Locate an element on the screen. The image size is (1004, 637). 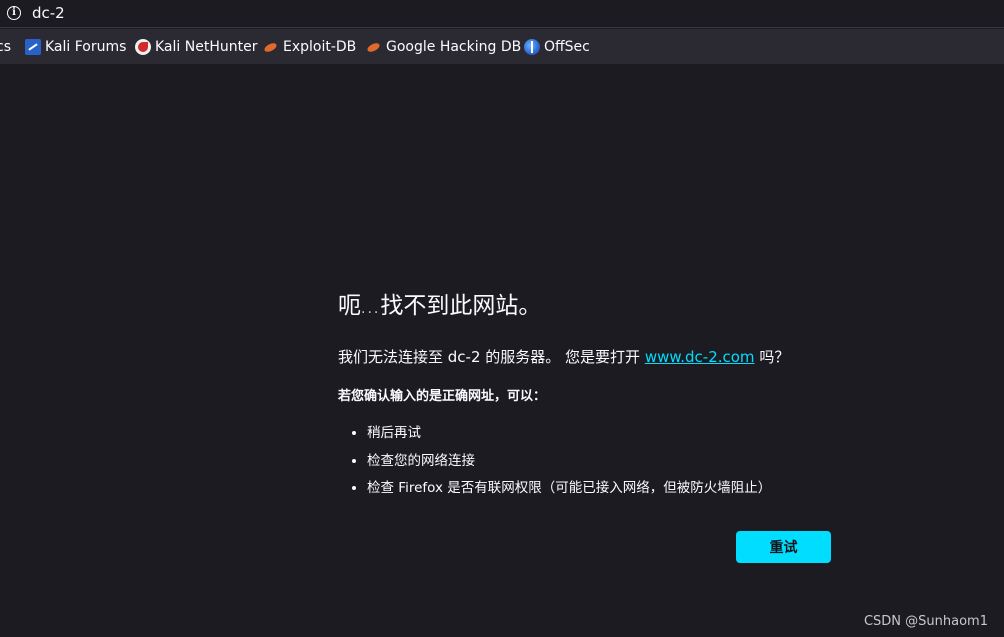
error-description: 我们无法连接至 dc-2 的服务器。 您是要打开 www.dc-2.com 吗？ is located at coordinates (588, 357).